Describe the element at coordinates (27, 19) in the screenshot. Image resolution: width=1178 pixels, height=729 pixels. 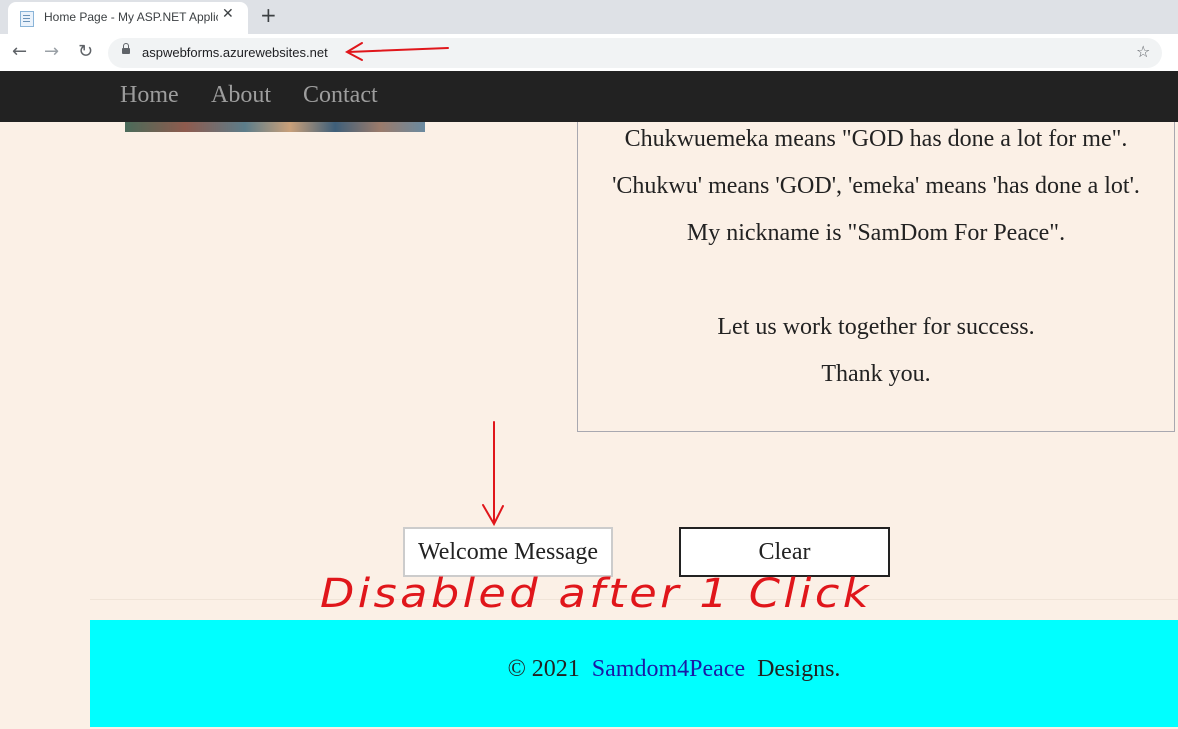
I see `page-favicon-icon` at that location.